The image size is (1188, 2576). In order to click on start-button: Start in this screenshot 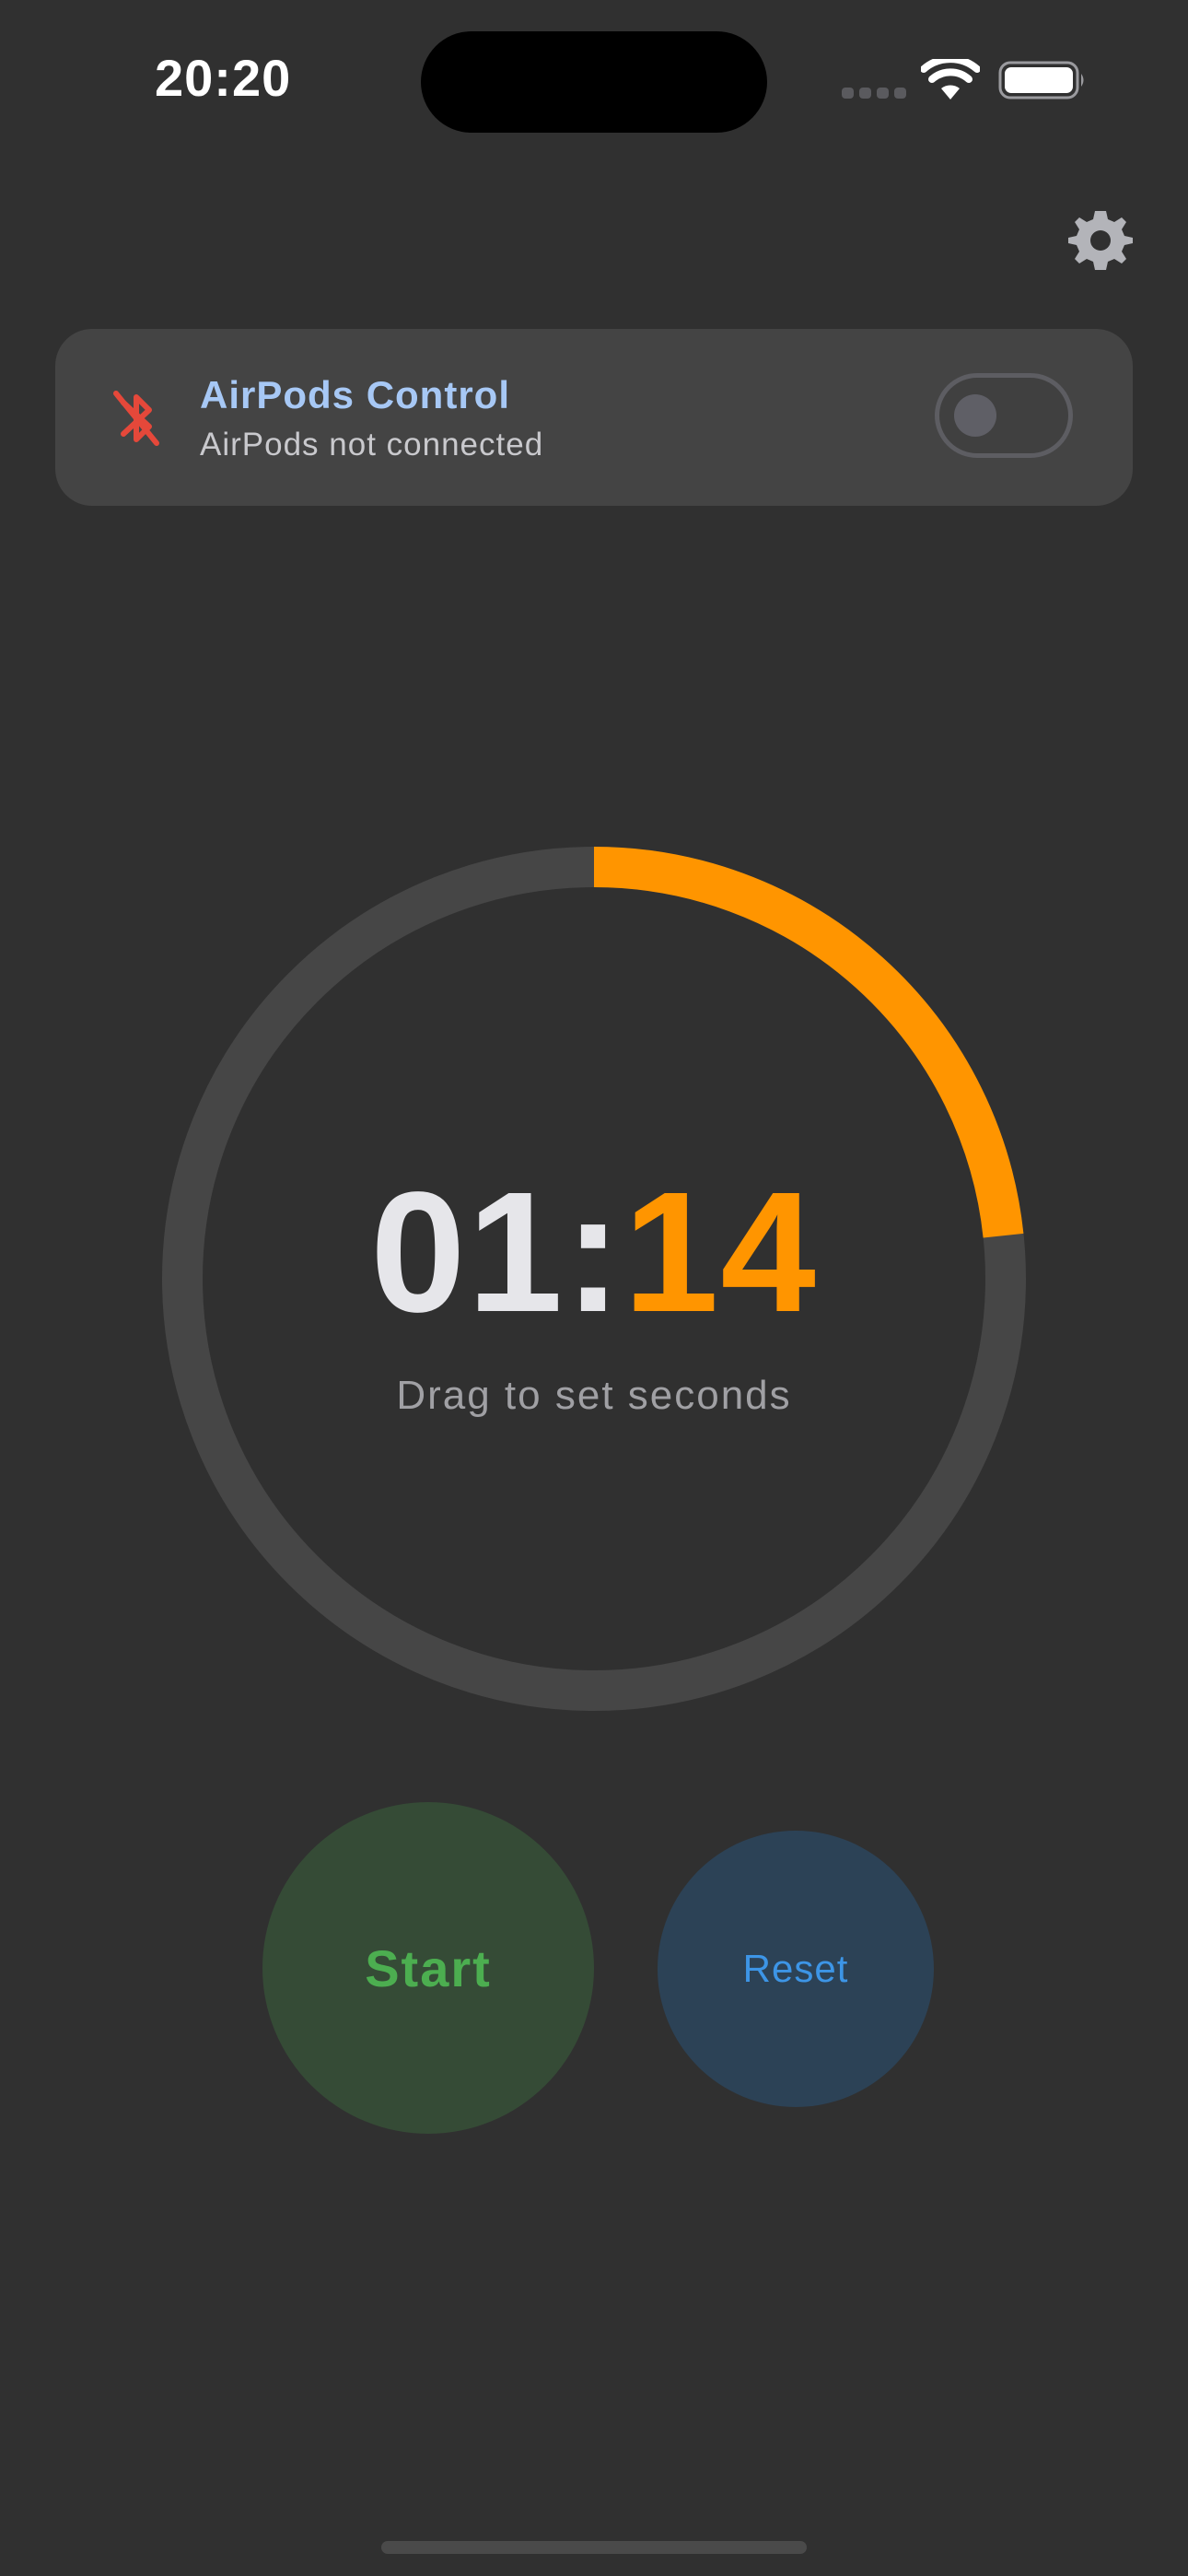, I will do `click(428, 1968)`.